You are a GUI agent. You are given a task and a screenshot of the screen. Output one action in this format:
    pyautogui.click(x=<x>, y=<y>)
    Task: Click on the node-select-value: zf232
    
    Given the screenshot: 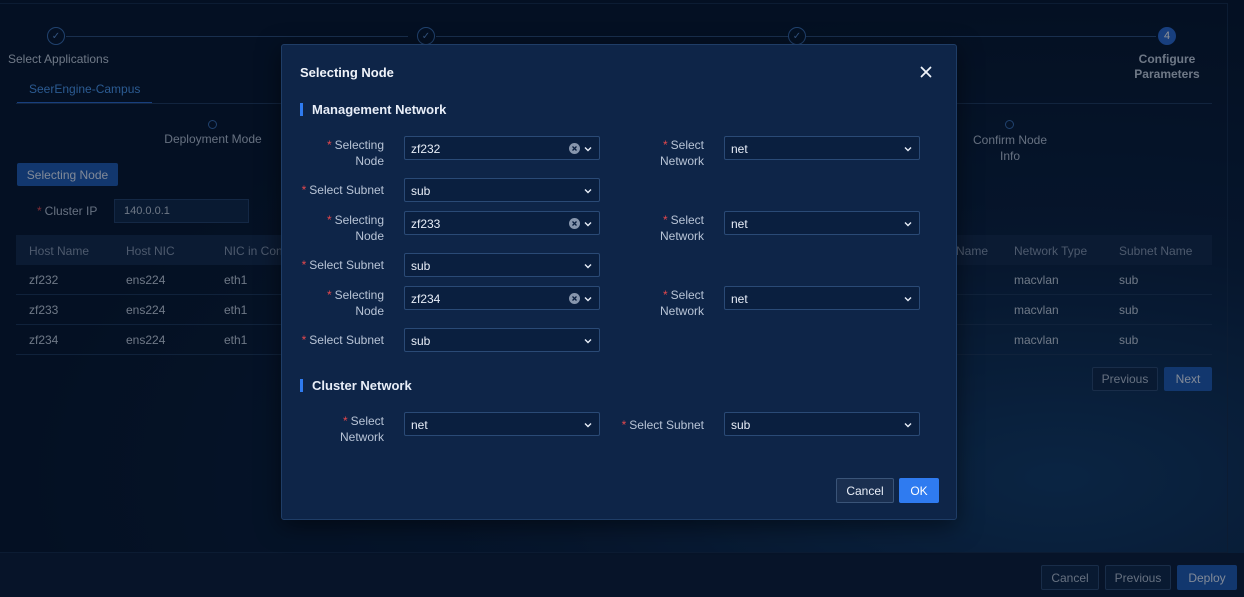 What is the action you would take?
    pyautogui.click(x=426, y=149)
    